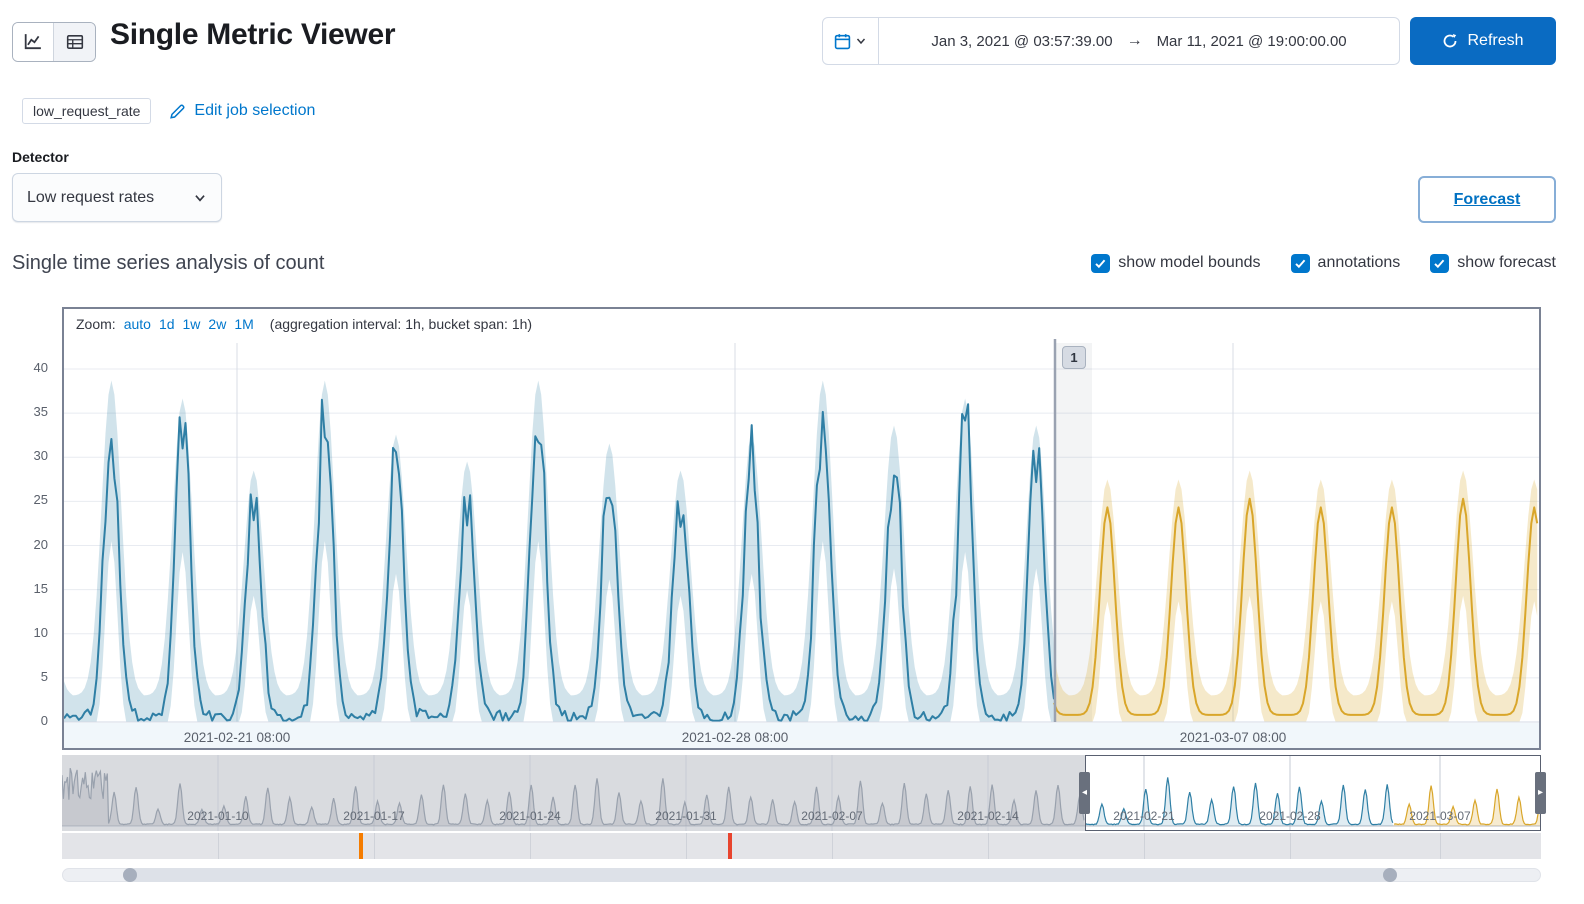 The height and width of the screenshot is (904, 1584). What do you see at coordinates (40, 157) in the screenshot?
I see `detector-label: Detector` at bounding box center [40, 157].